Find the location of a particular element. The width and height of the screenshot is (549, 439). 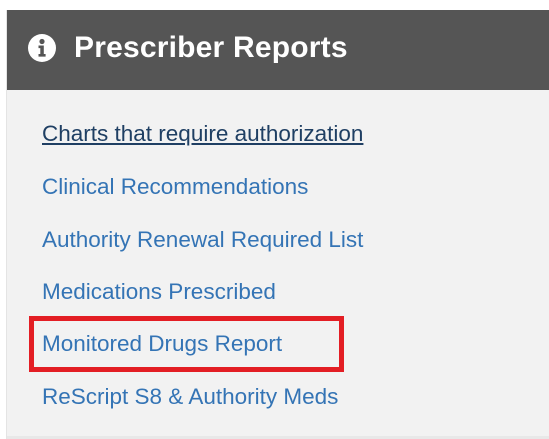

list-item: Charts that require authorization is located at coordinates (202, 136).